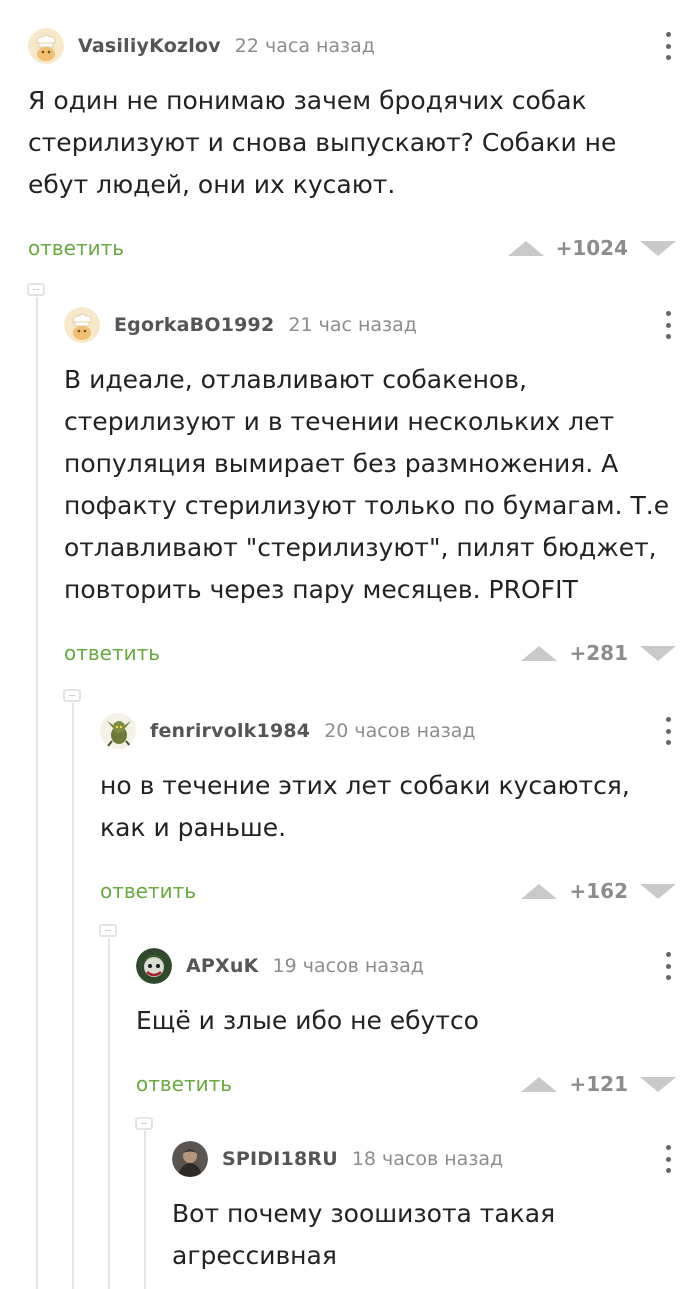 This screenshot has width=700, height=1289. I want to click on author-name: EgorkaBO1992, so click(194, 325).